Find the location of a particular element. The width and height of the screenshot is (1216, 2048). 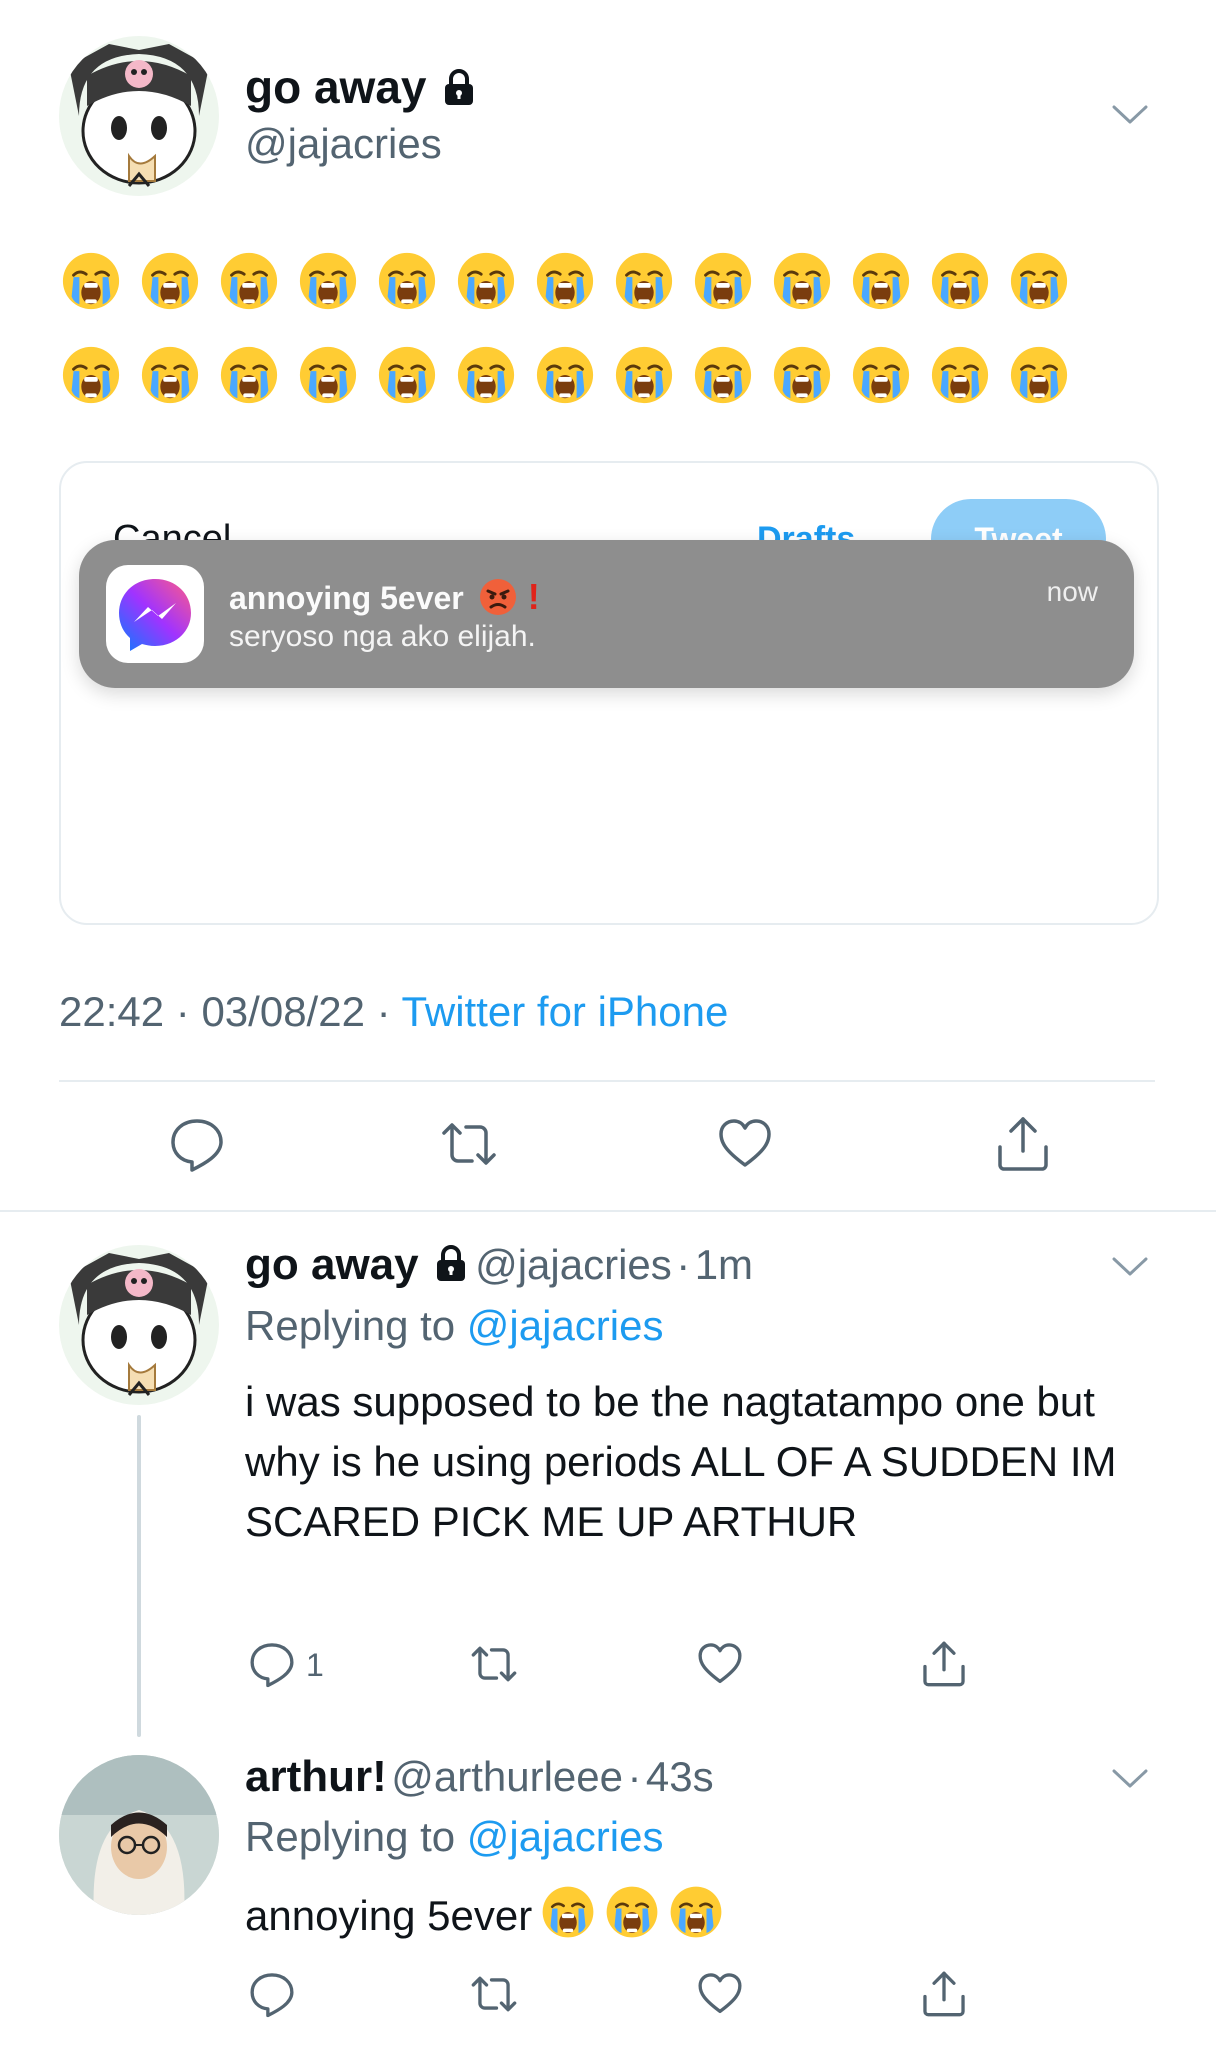

tweet-source-link: Twitter for iPhone is located at coordinates (565, 1011).